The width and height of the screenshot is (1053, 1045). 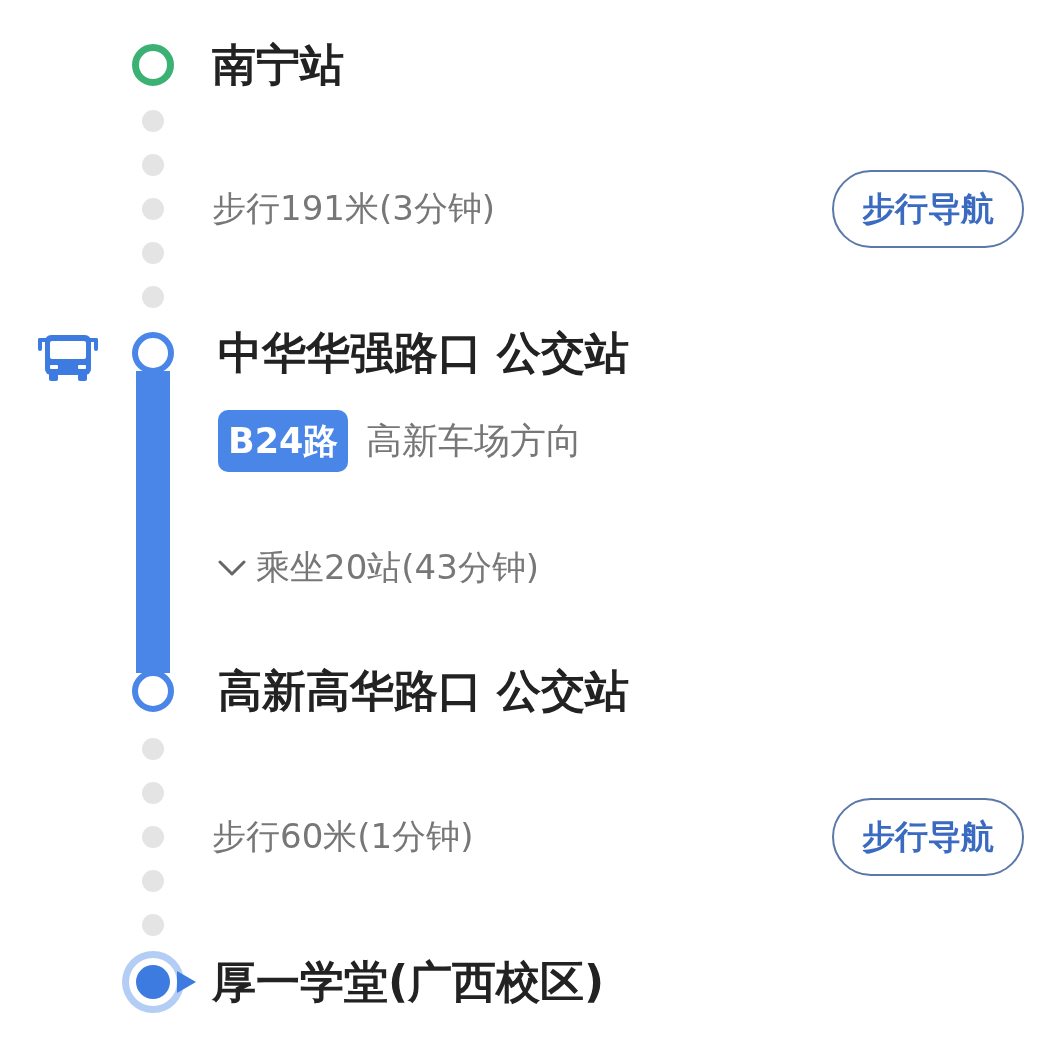 What do you see at coordinates (354, 208) in the screenshot?
I see `walk-summary: 步行191米(3分钟)` at bounding box center [354, 208].